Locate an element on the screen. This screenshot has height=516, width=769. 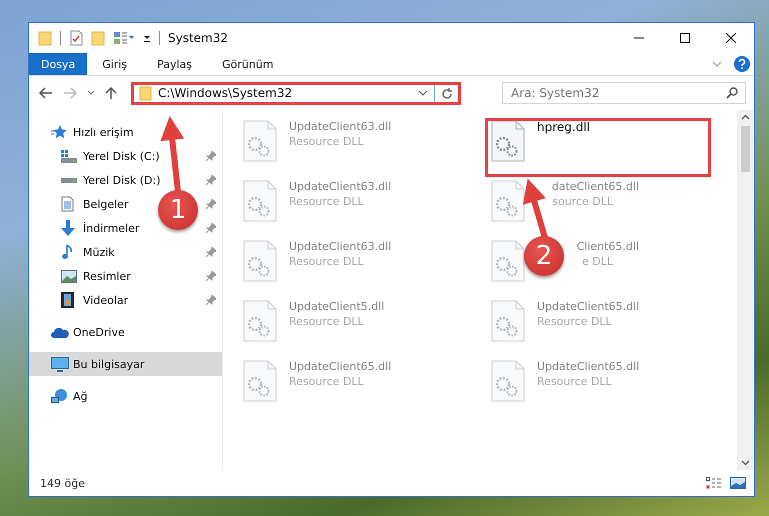
annotation-arrow is located at coordinates (535, 208).